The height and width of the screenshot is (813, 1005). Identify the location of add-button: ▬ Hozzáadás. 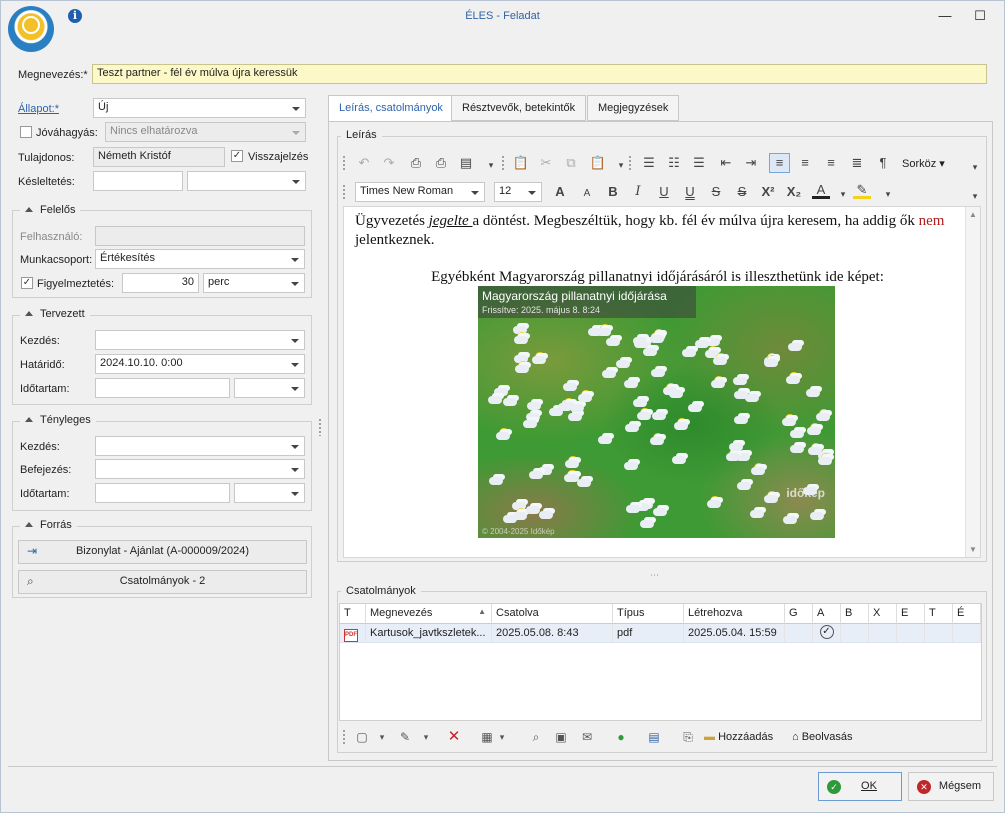
(744, 737).